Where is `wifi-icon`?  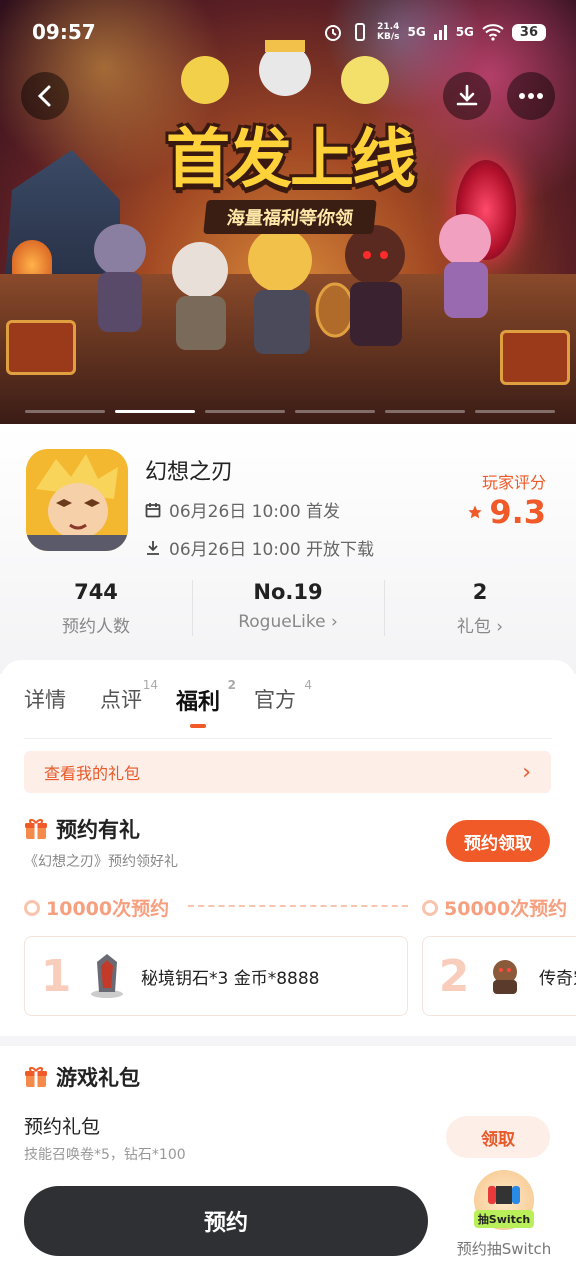 wifi-icon is located at coordinates (493, 32).